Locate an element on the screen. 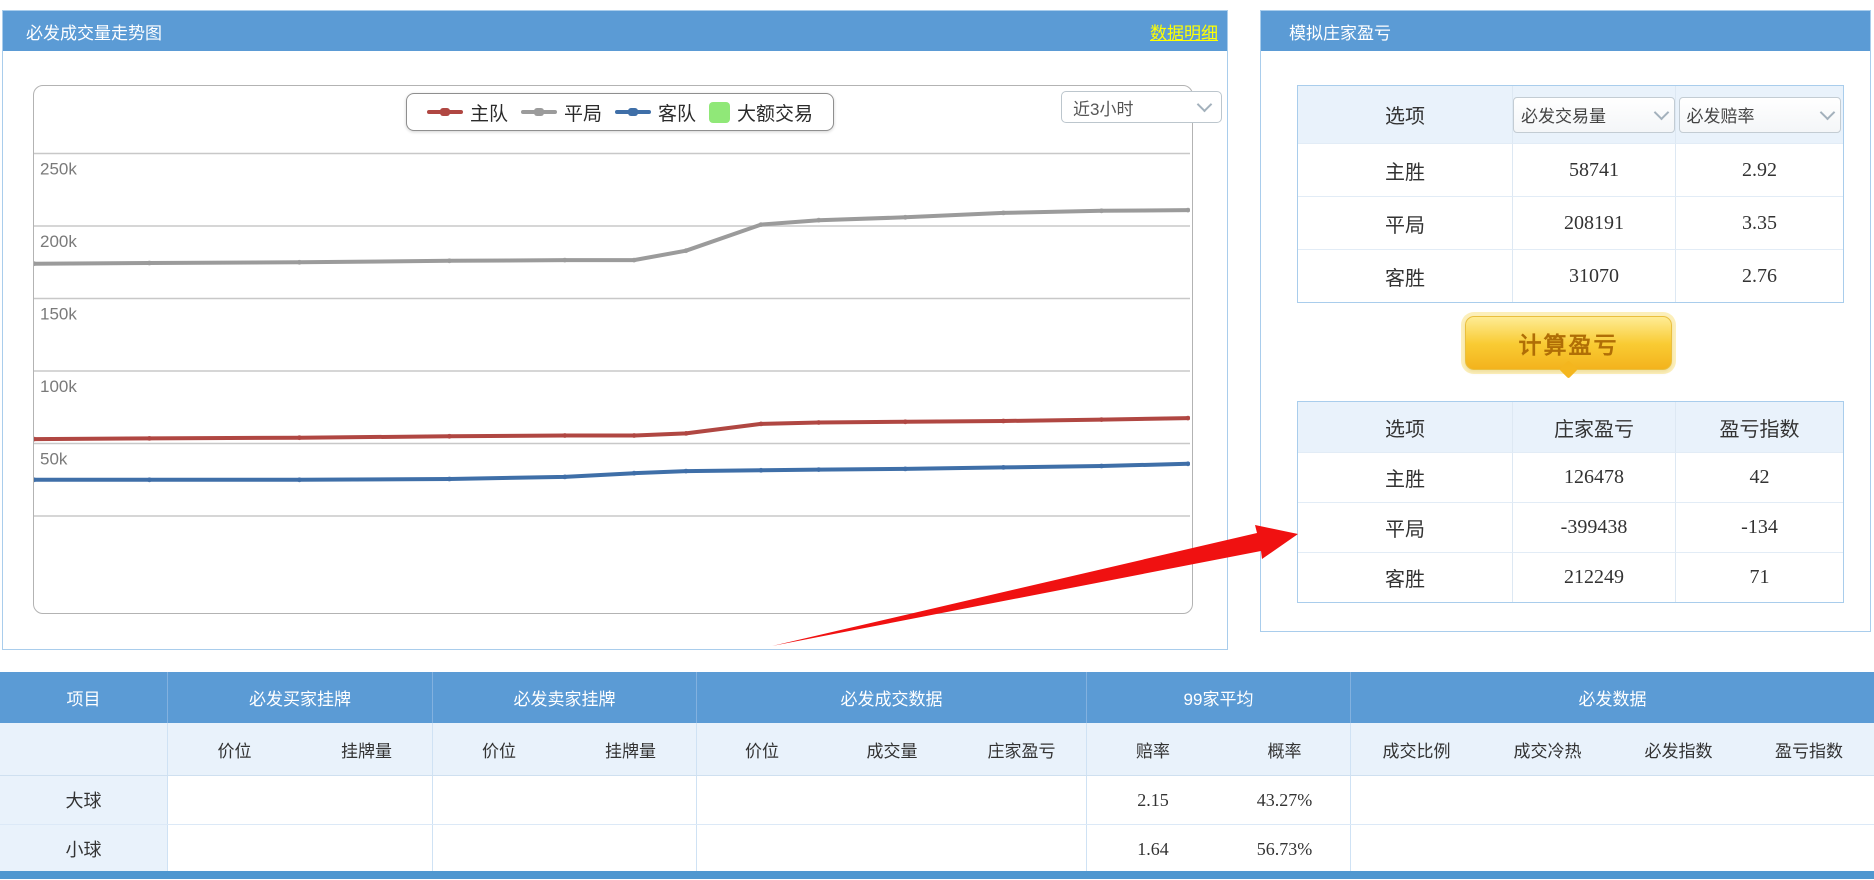 Image resolution: width=1874 pixels, height=880 pixels. row-label: 小球 is located at coordinates (84, 849).